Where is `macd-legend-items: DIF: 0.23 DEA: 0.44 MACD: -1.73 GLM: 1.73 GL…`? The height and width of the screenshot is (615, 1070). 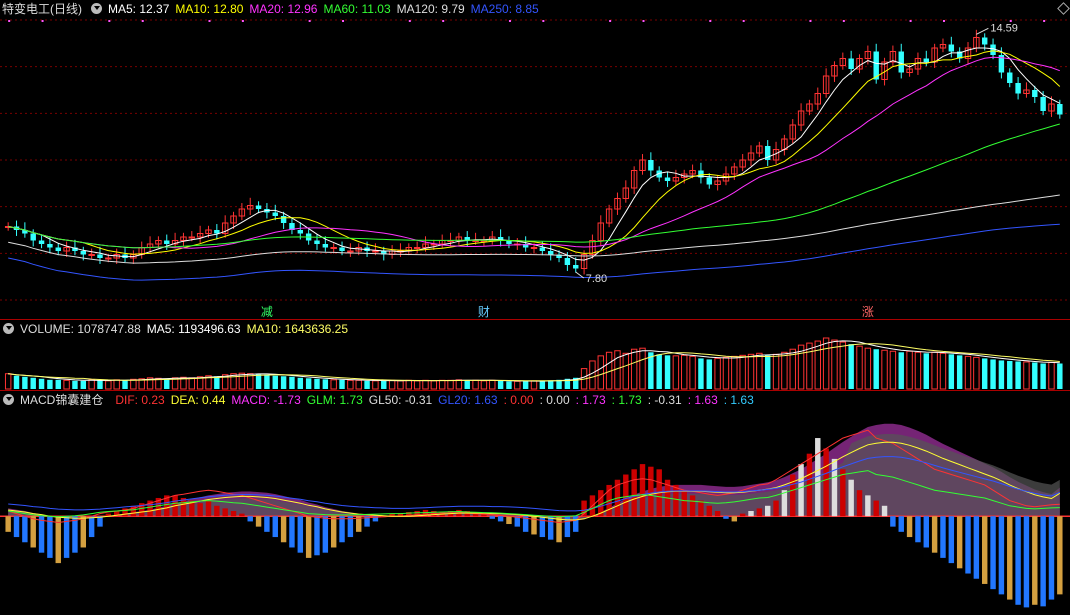
macd-legend-items: DIF: 0.23 DEA: 0.44 MACD: -1.73 GLM: 1.73 GL… is located at coordinates (437, 400).